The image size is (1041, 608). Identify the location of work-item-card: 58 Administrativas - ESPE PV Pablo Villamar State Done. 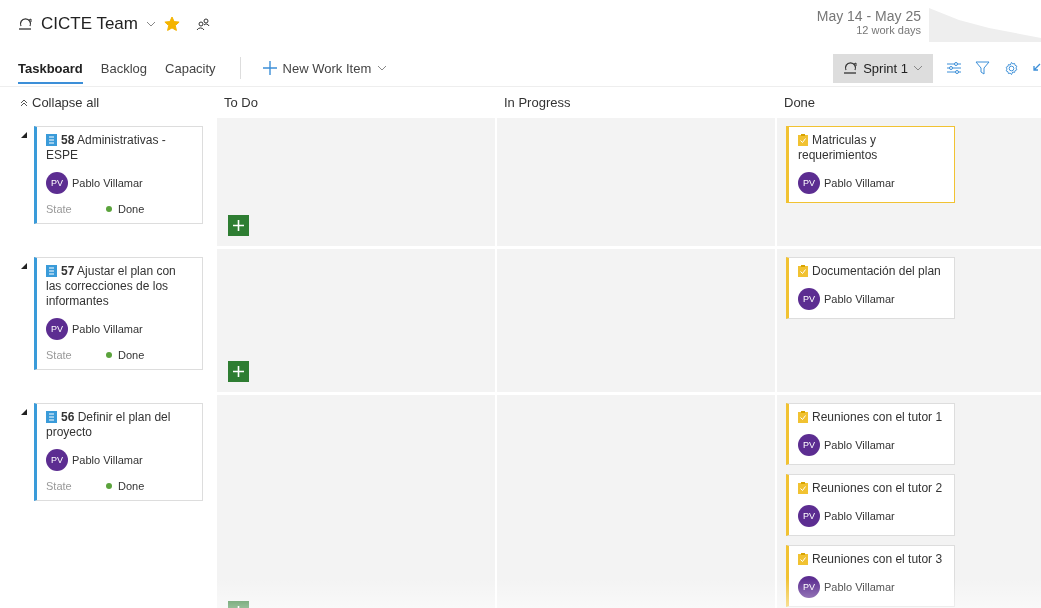
(118, 175).